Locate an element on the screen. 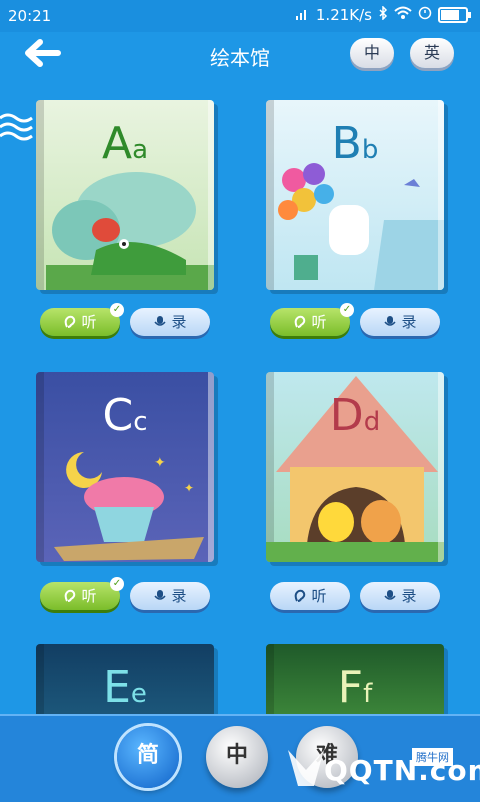  book-card-a: Aa is located at coordinates (125, 195).